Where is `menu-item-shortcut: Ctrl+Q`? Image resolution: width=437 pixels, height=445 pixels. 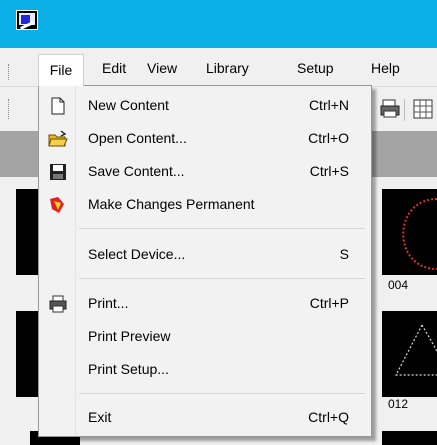
menu-item-shortcut: Ctrl+Q is located at coordinates (328, 417).